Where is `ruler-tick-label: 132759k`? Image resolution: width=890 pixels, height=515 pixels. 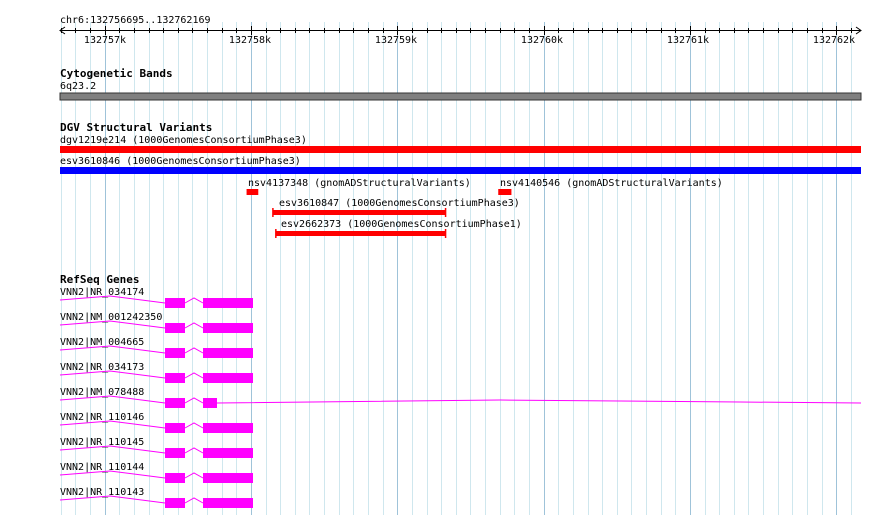
ruler-tick-label: 132759k is located at coordinates (396, 40).